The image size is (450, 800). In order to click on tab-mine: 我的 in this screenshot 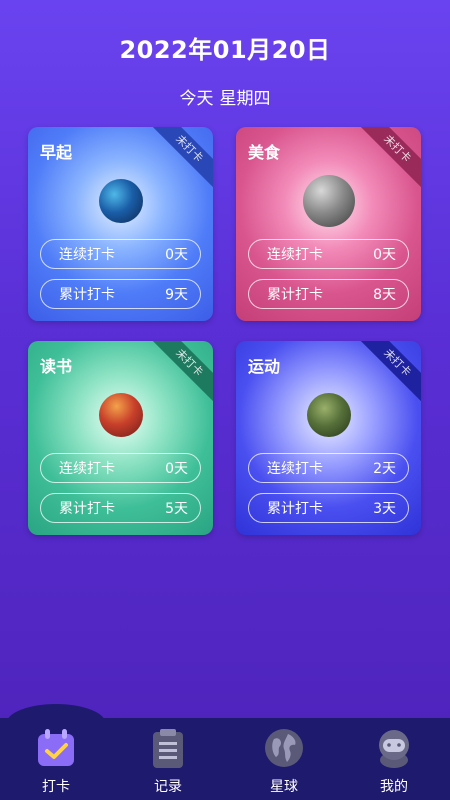, I will do `click(394, 759)`.